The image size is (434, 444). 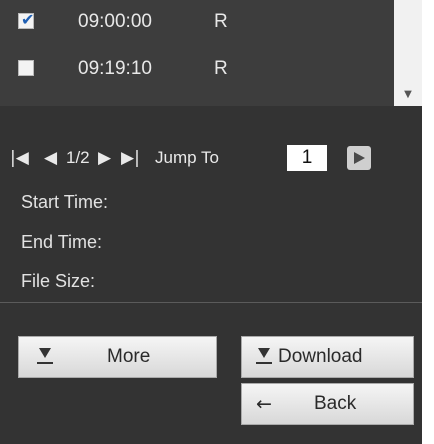 What do you see at coordinates (408, 53) in the screenshot?
I see `list-scrollbar: ▼` at bounding box center [408, 53].